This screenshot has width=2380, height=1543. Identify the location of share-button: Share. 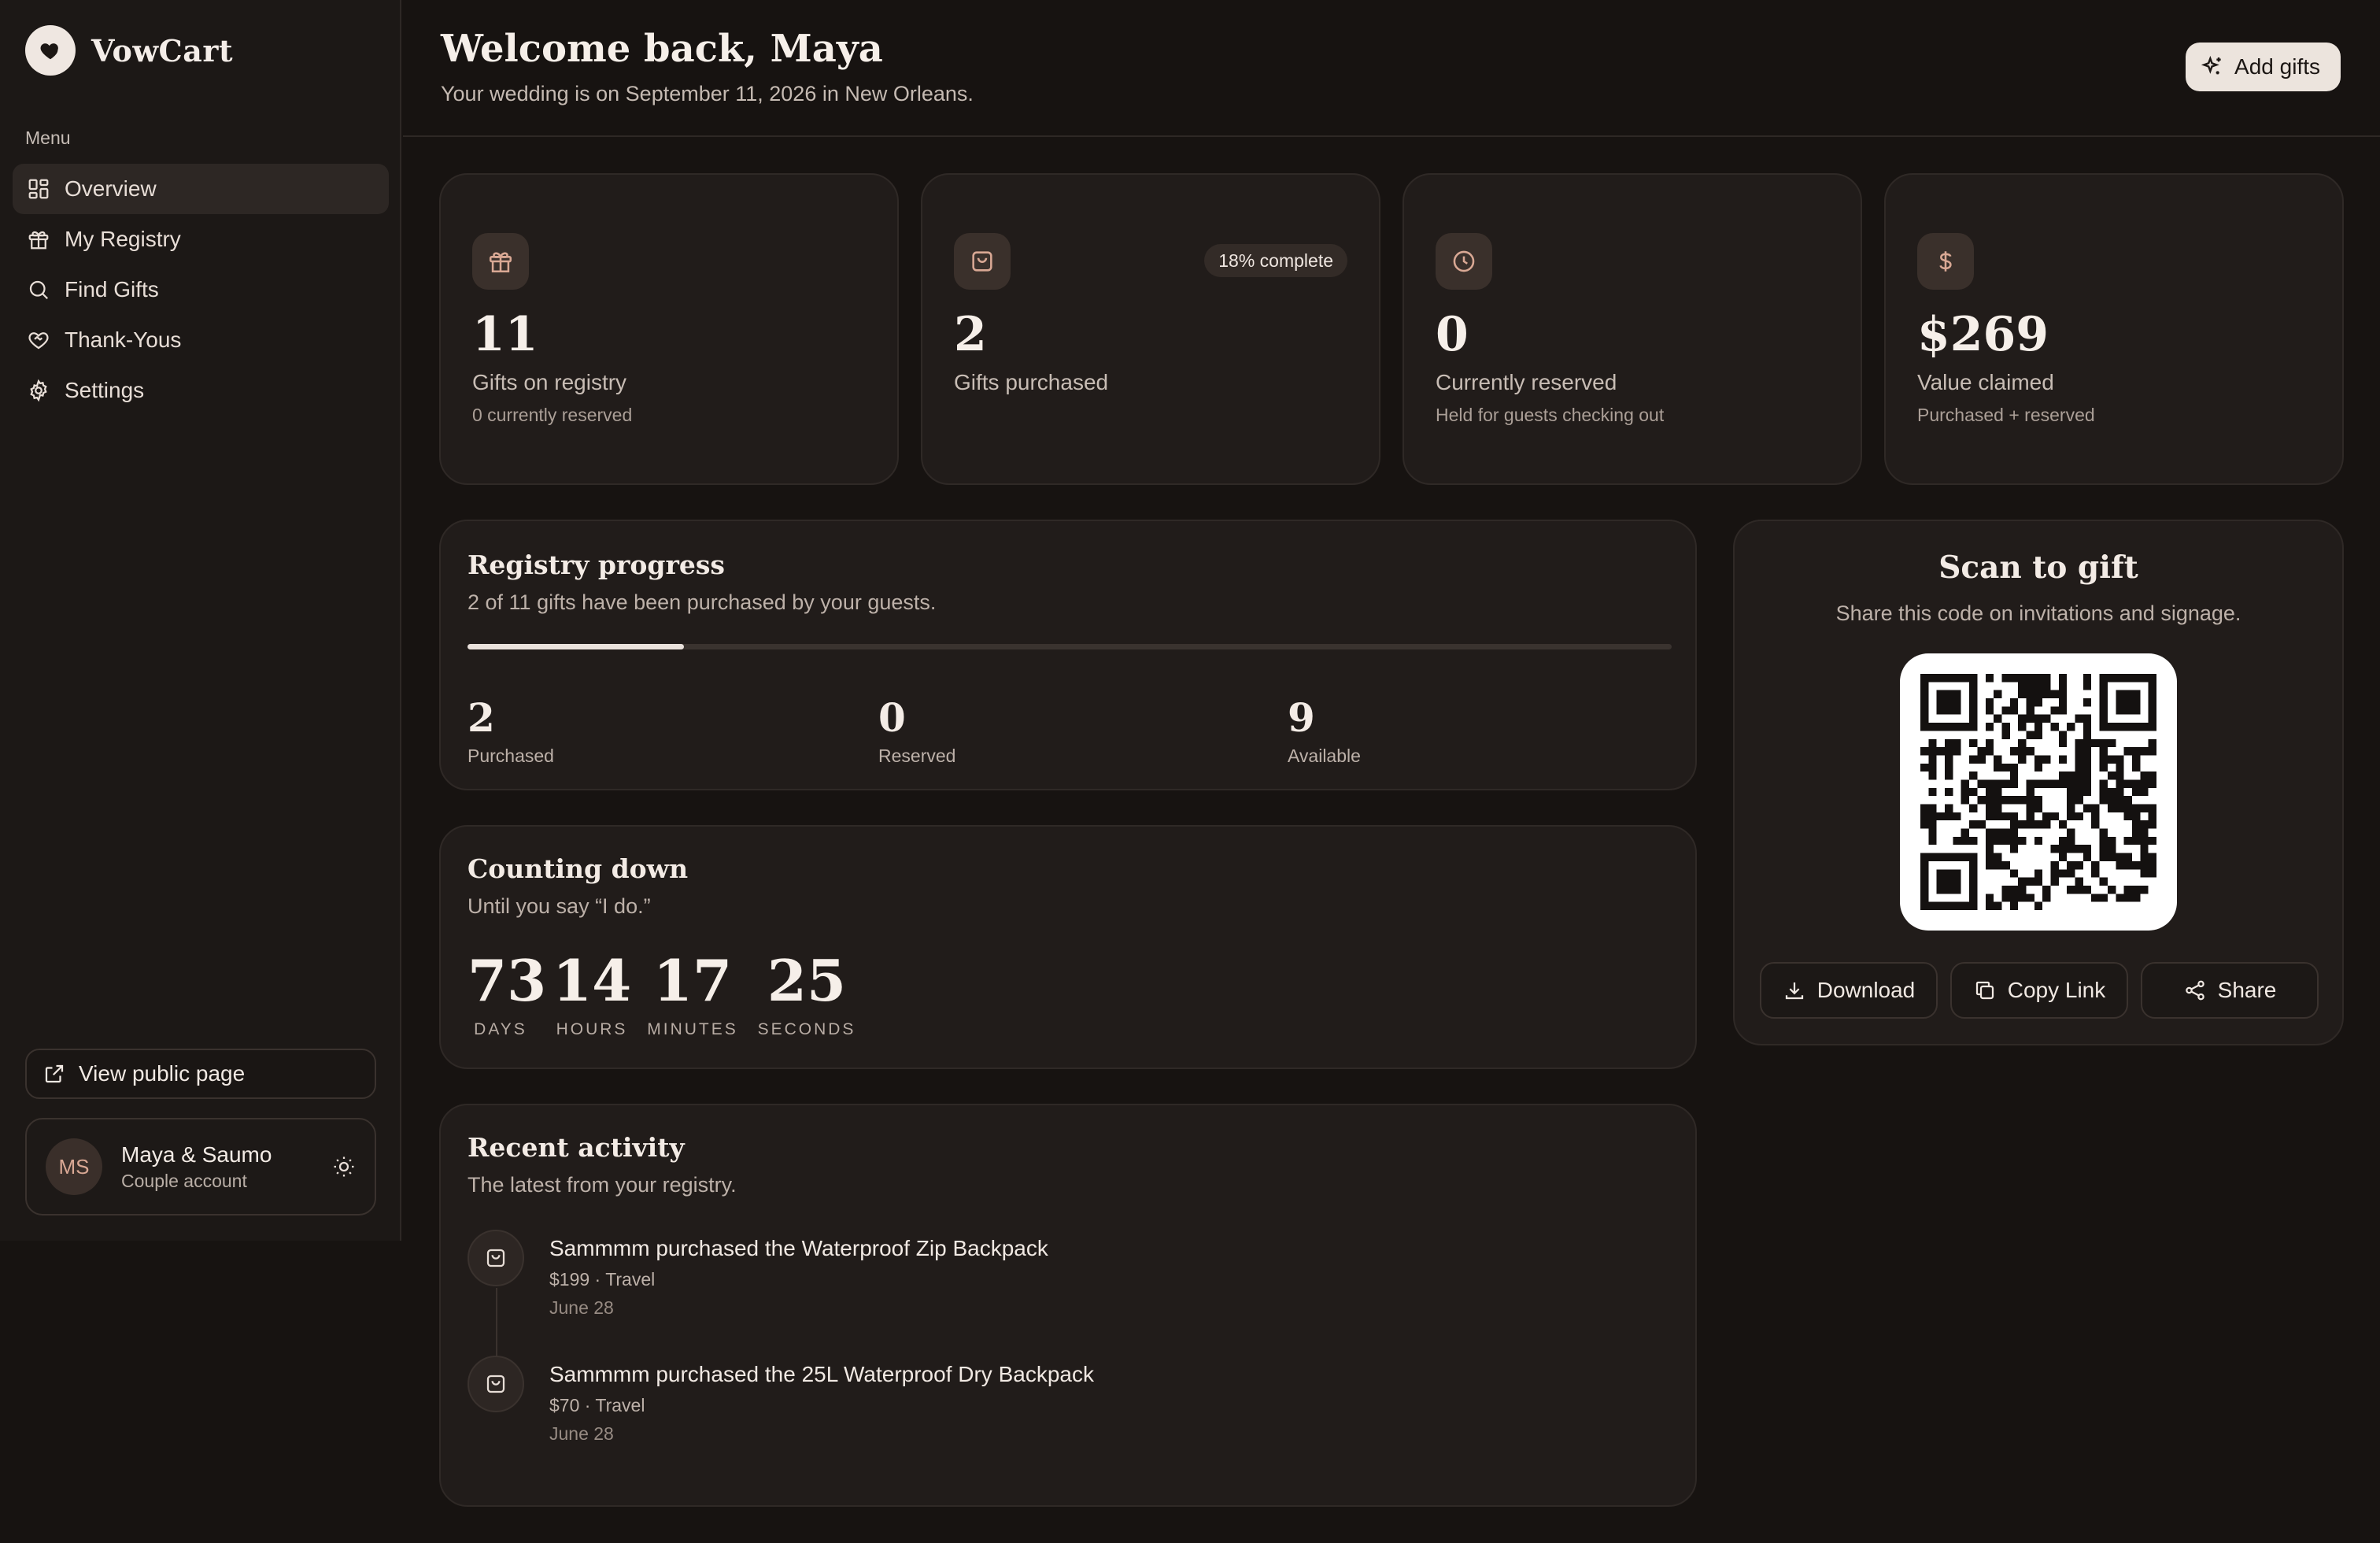
(2230, 990).